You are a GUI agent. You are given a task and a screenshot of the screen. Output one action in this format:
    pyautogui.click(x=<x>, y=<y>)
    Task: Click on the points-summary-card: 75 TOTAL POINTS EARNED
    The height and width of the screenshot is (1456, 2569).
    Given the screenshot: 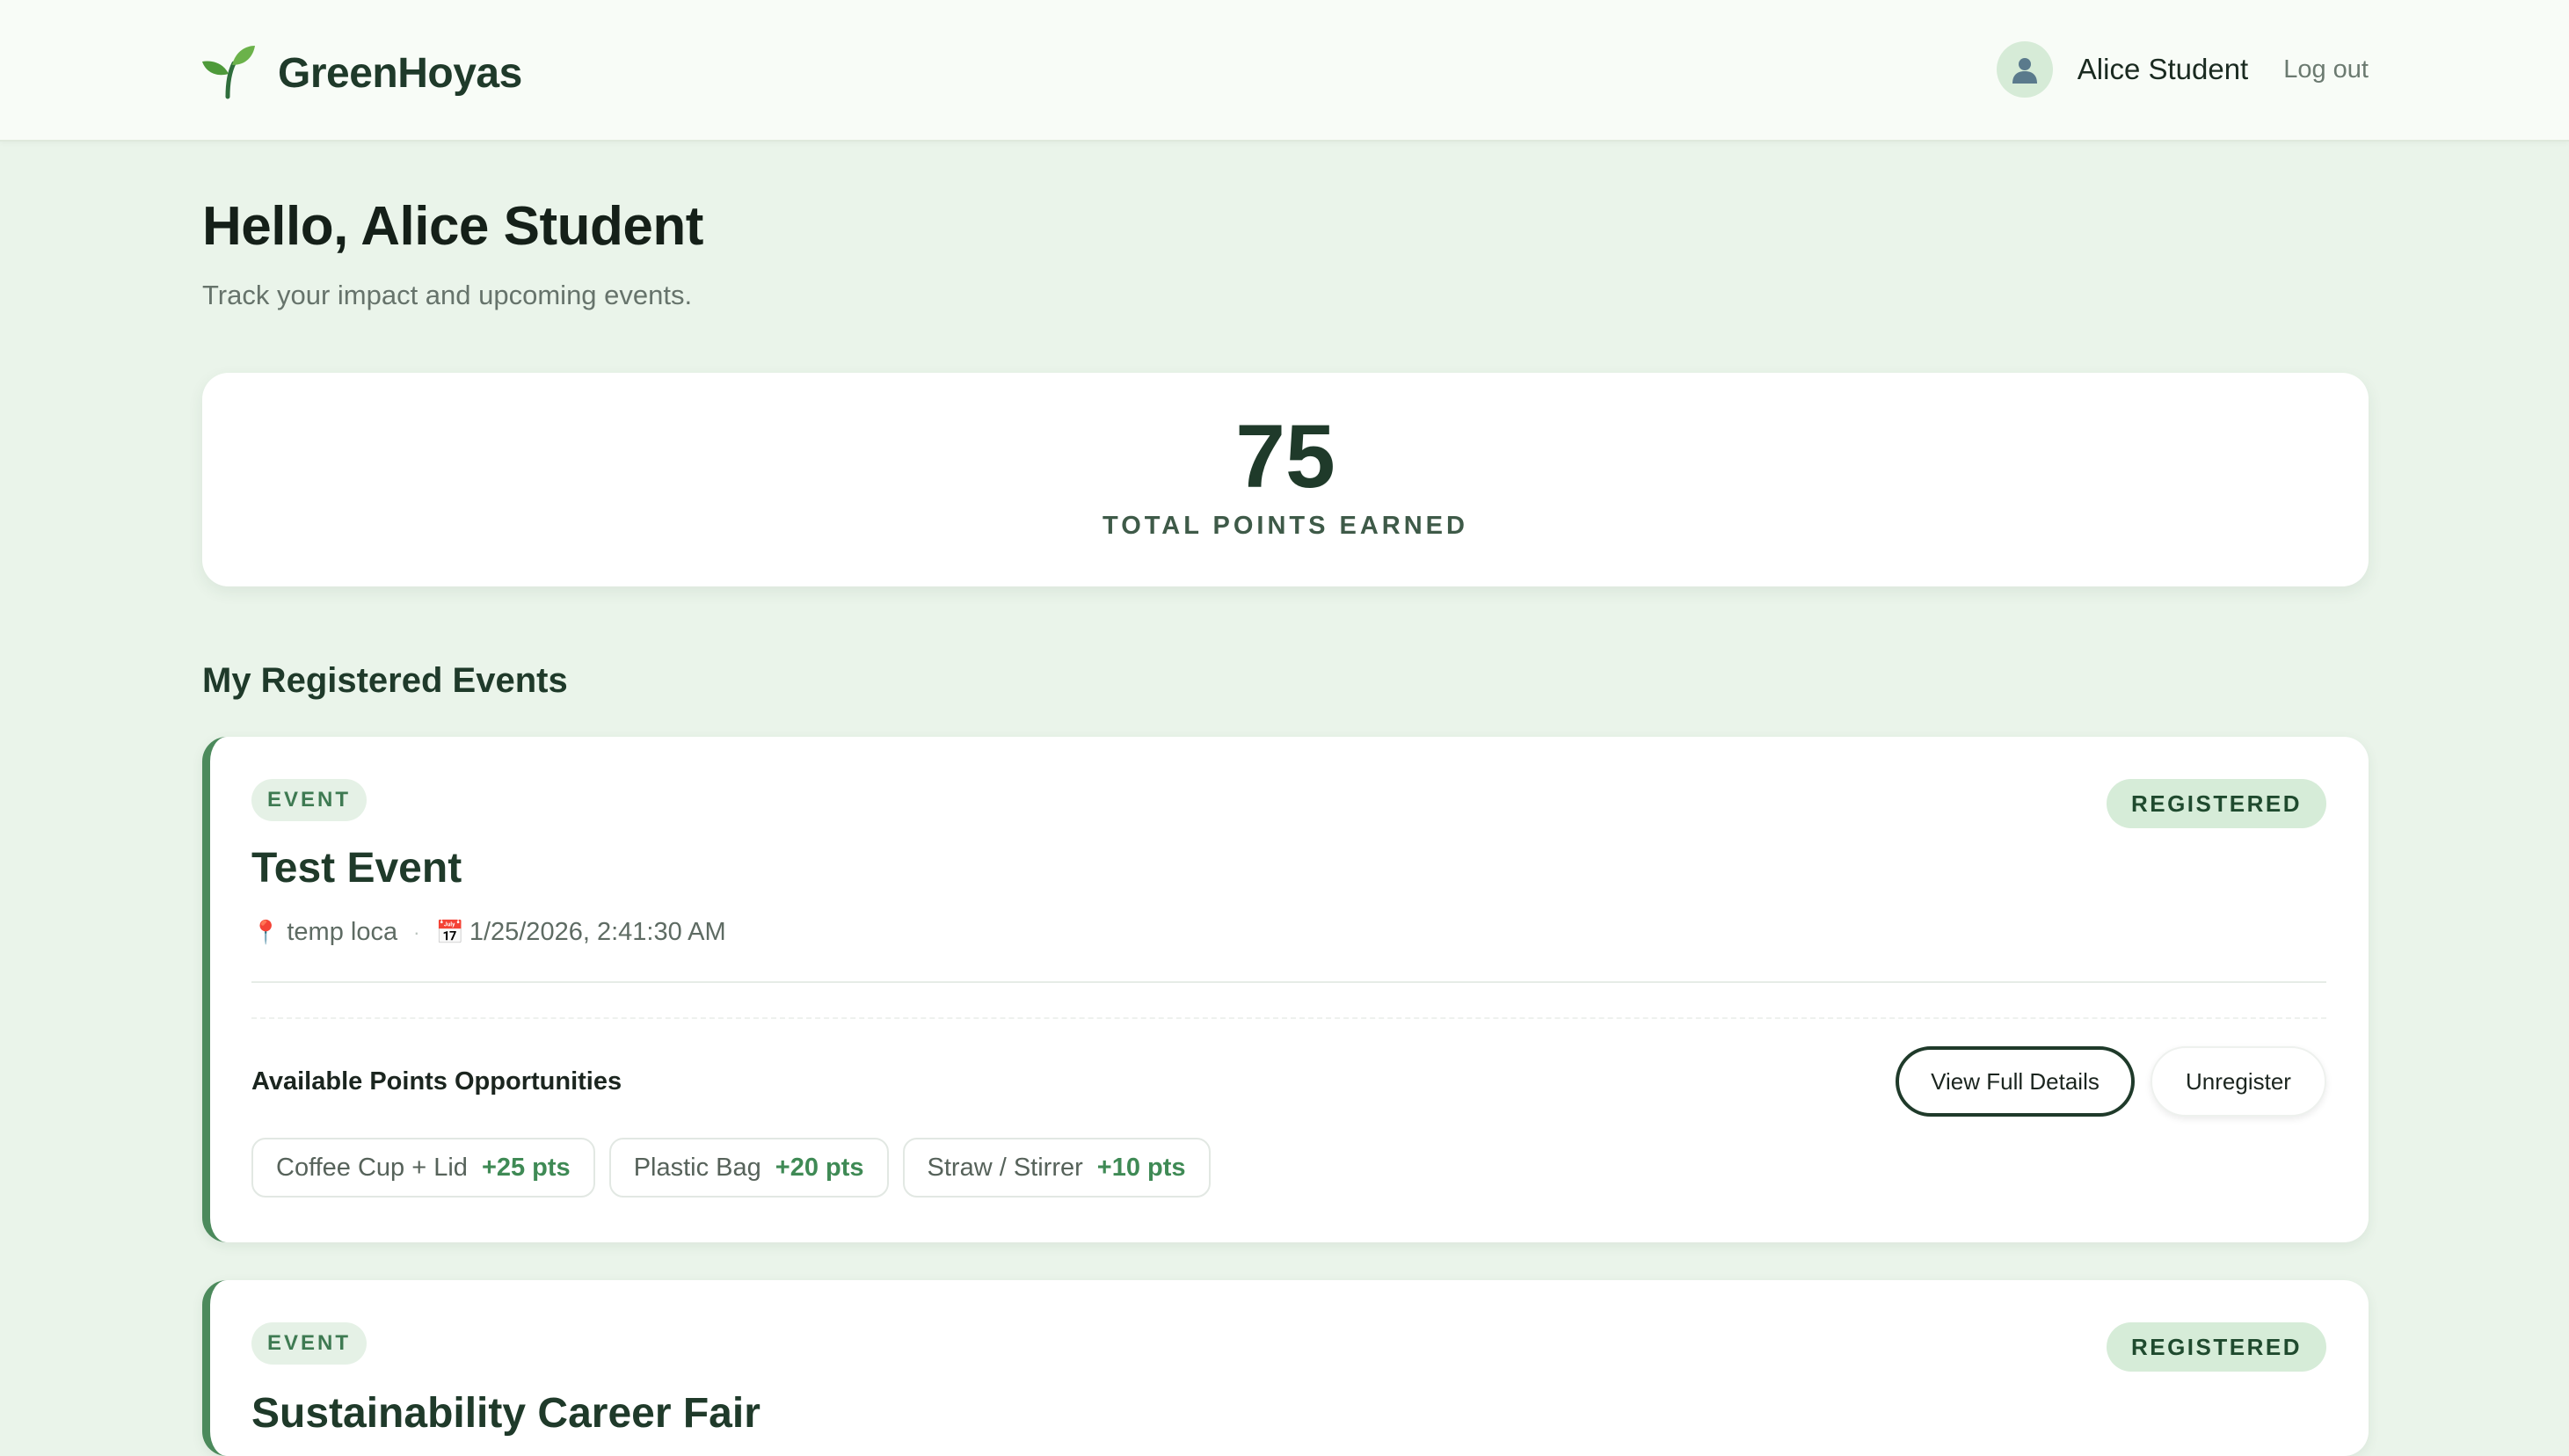 What is the action you would take?
    pyautogui.click(x=1286, y=480)
    